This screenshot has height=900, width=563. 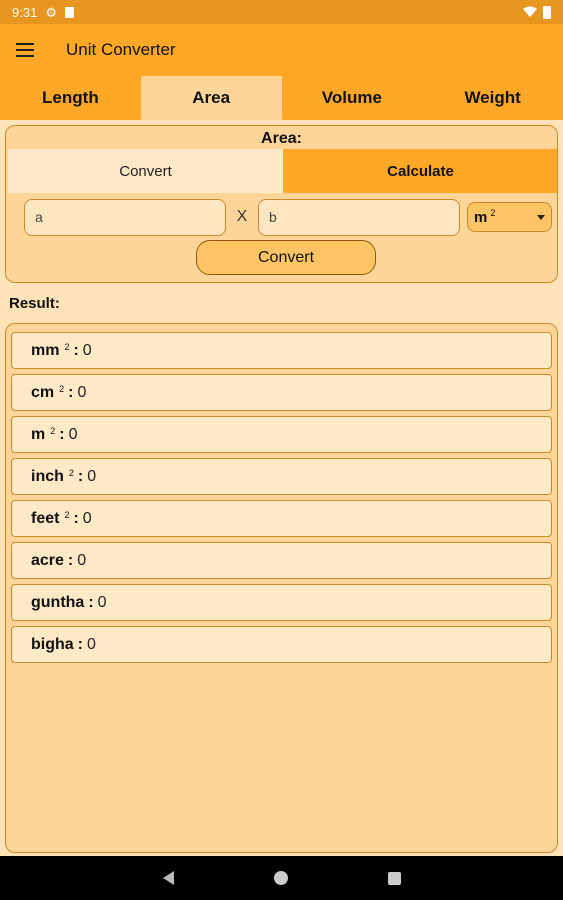 I want to click on result-row-feet2: feet 2 : 0, so click(x=281, y=518).